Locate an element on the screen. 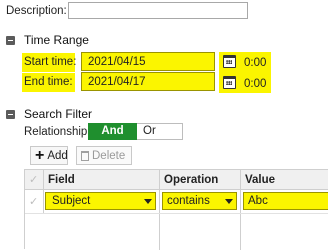  operation-value: contains is located at coordinates (188, 201).